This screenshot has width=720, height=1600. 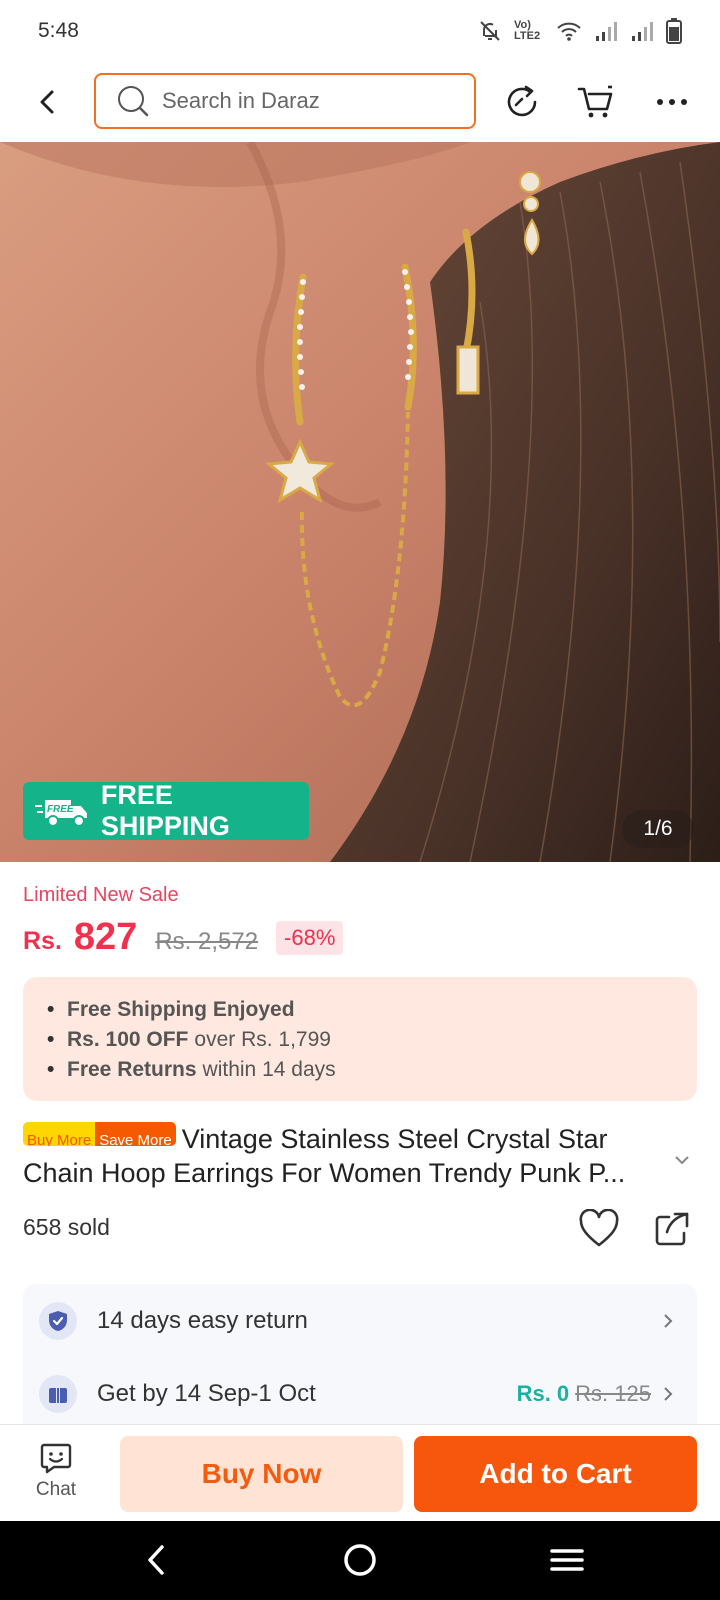 I want to click on refresh-history-icon, so click(x=522, y=101).